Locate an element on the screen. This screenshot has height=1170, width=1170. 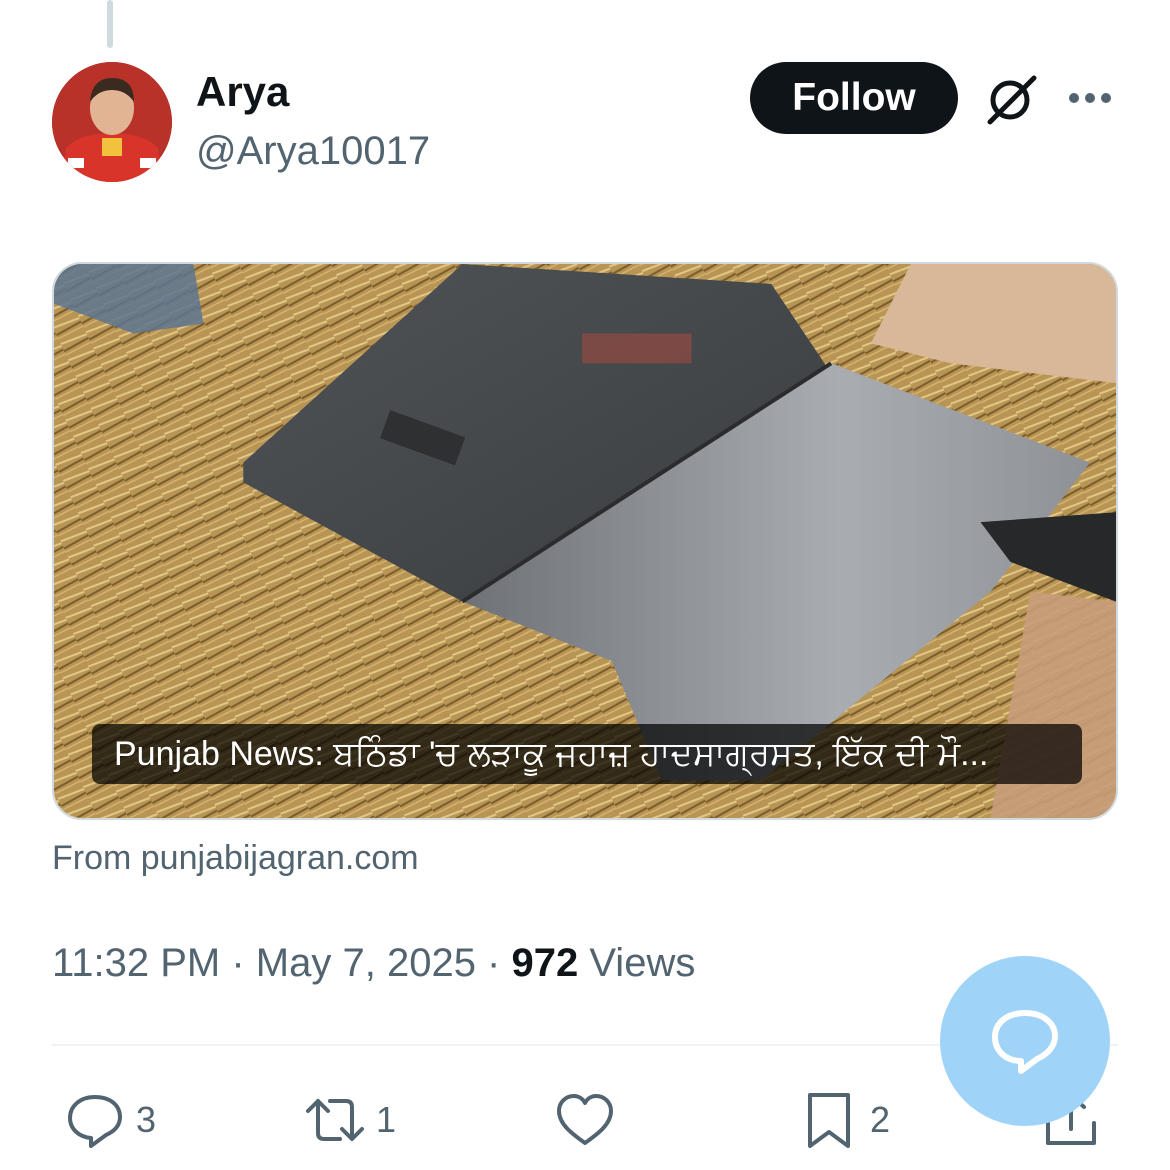
repost-button: 1 is located at coordinates (350, 1120).